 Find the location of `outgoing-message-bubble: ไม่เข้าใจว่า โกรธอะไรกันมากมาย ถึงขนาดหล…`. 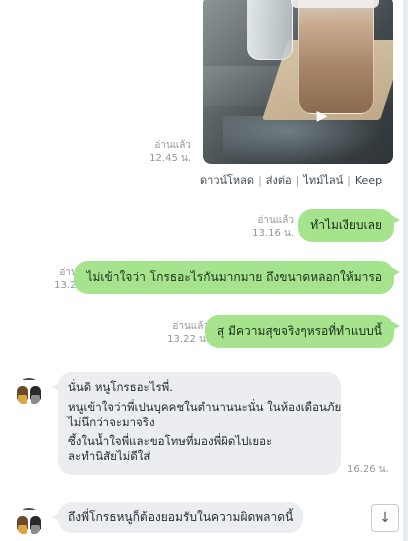

outgoing-message-bubble: ไม่เข้าใจว่า โกรธอะไรกันมากมาย ถึงขนาดหล… is located at coordinates (237, 277).